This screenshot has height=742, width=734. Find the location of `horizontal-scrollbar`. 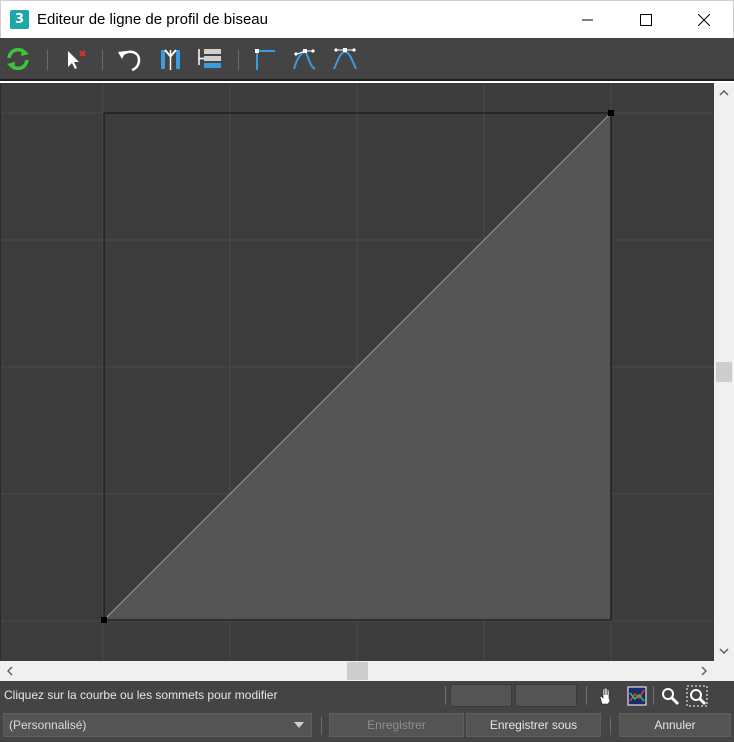

horizontal-scrollbar is located at coordinates (367, 671).